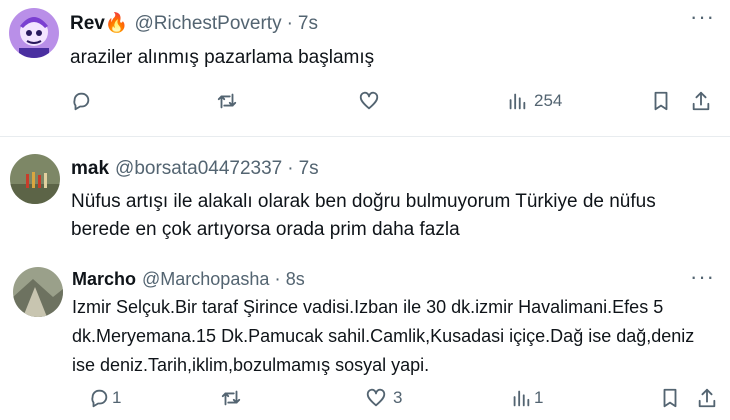 The width and height of the screenshot is (730, 420). What do you see at coordinates (392, 105) in the screenshot?
I see `tweet-actions: 254` at bounding box center [392, 105].